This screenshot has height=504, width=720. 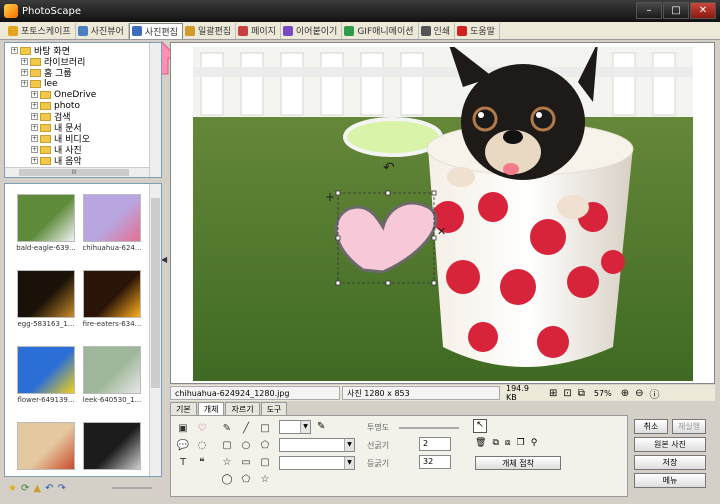 I want to click on star-shape-icon: ☆, so click(x=227, y=462).